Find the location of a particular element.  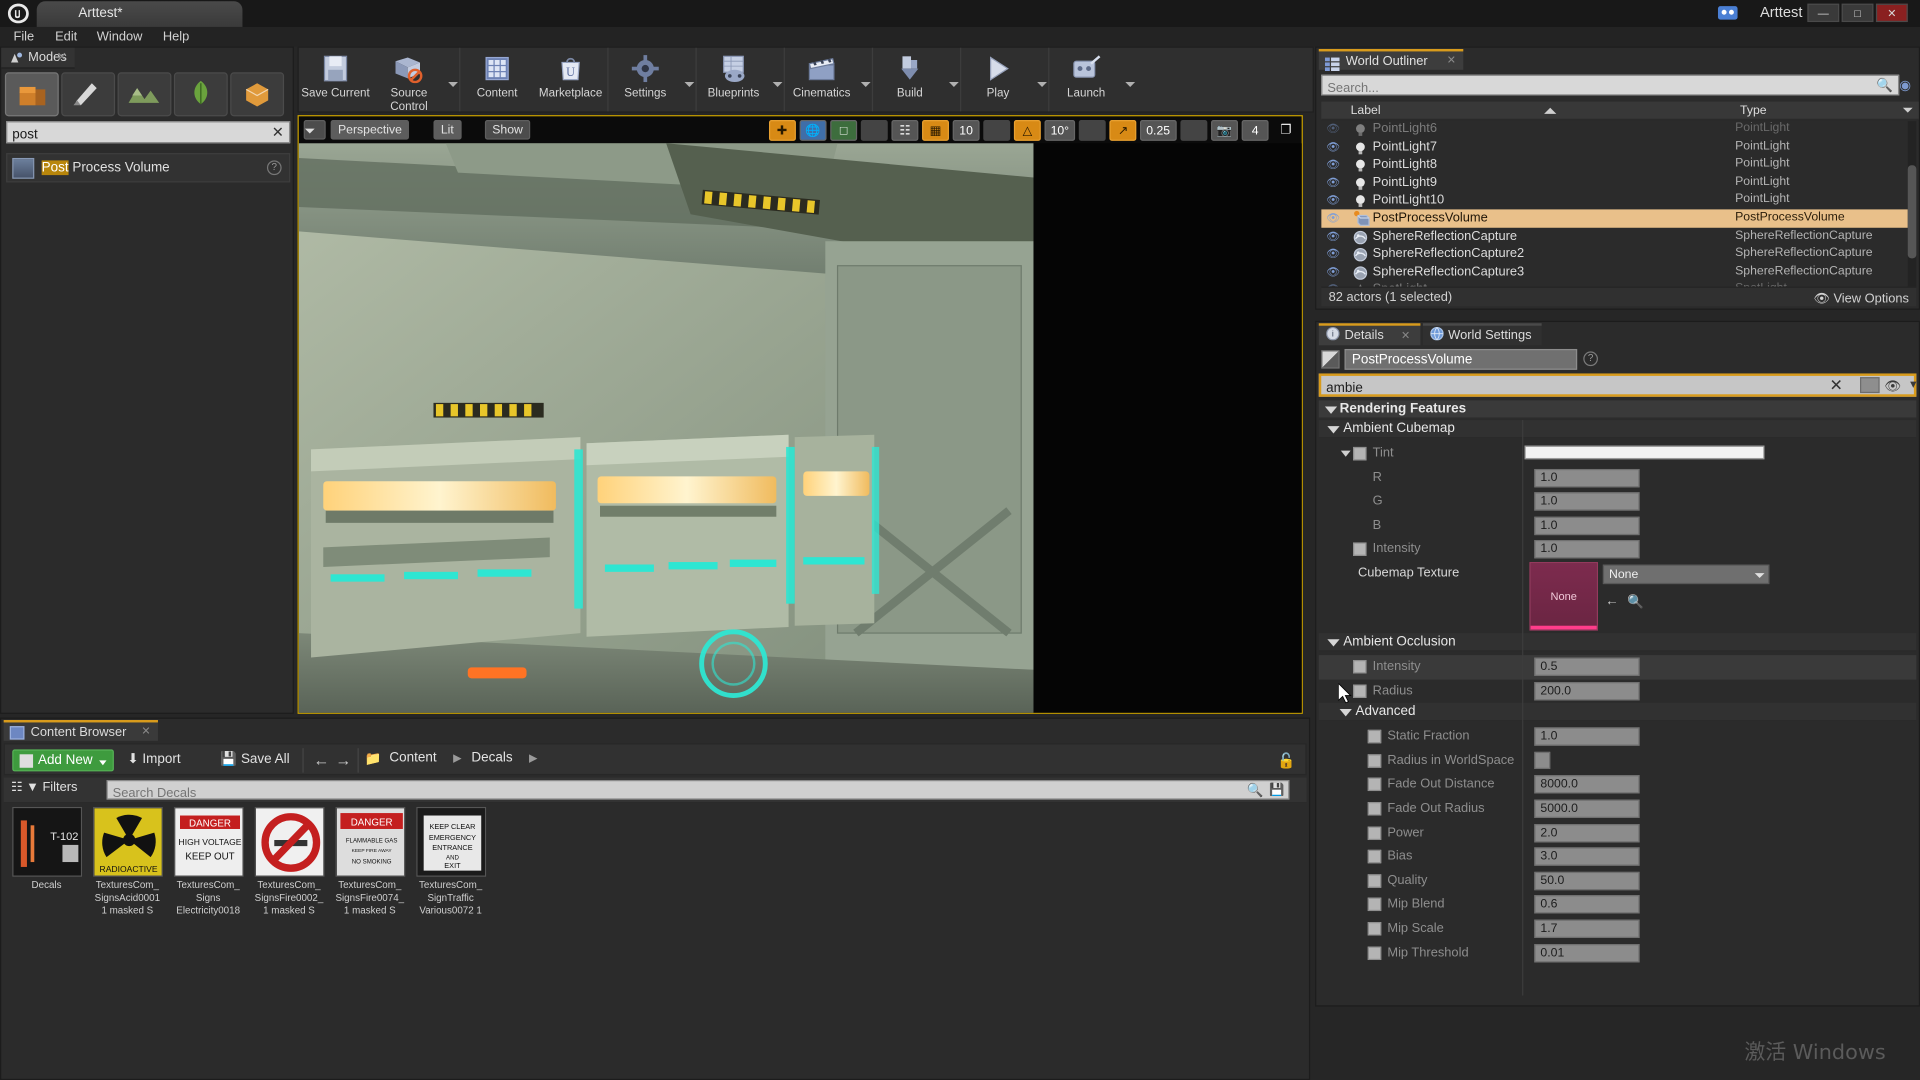

property-row-intensity: Intensity 1.0 is located at coordinates (1618, 550).